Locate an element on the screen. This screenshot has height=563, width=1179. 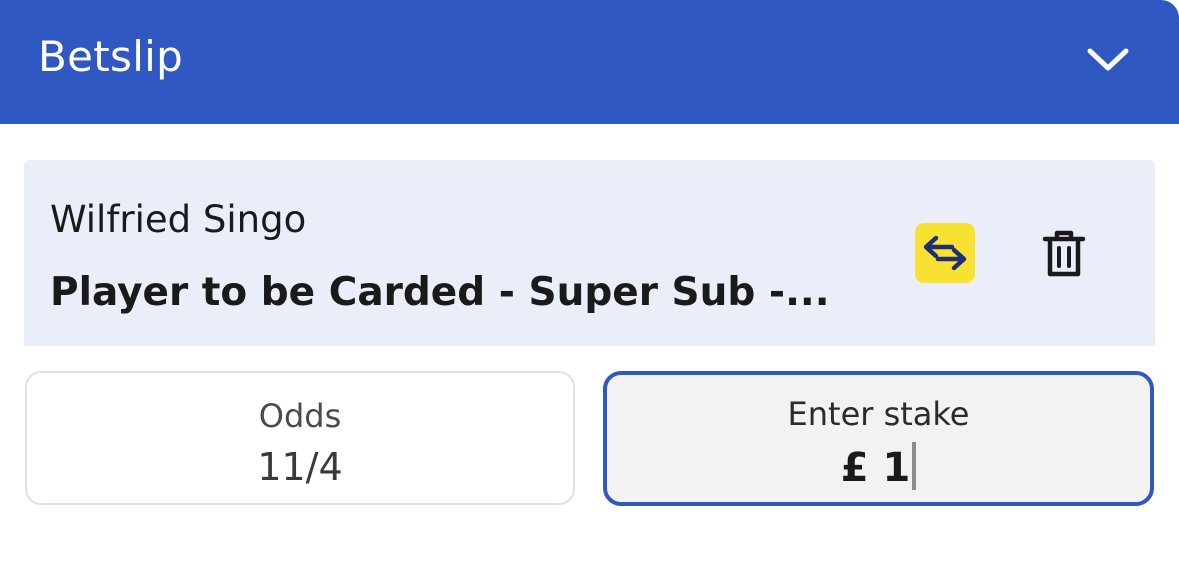
trash-icon is located at coordinates (1064, 253).